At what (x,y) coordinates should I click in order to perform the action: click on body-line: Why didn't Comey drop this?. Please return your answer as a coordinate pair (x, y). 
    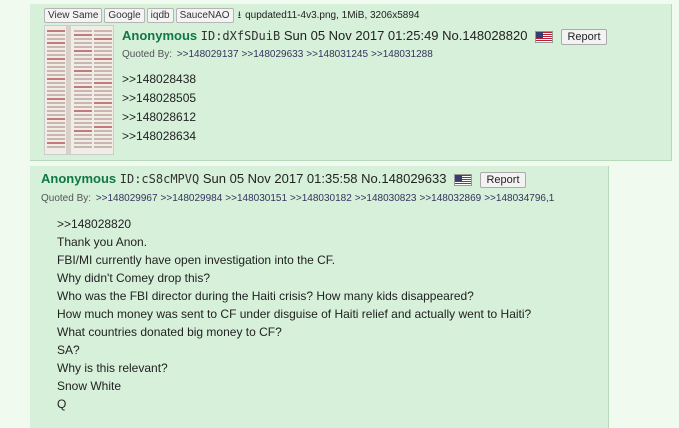
    Looking at the image, I should click on (134, 278).